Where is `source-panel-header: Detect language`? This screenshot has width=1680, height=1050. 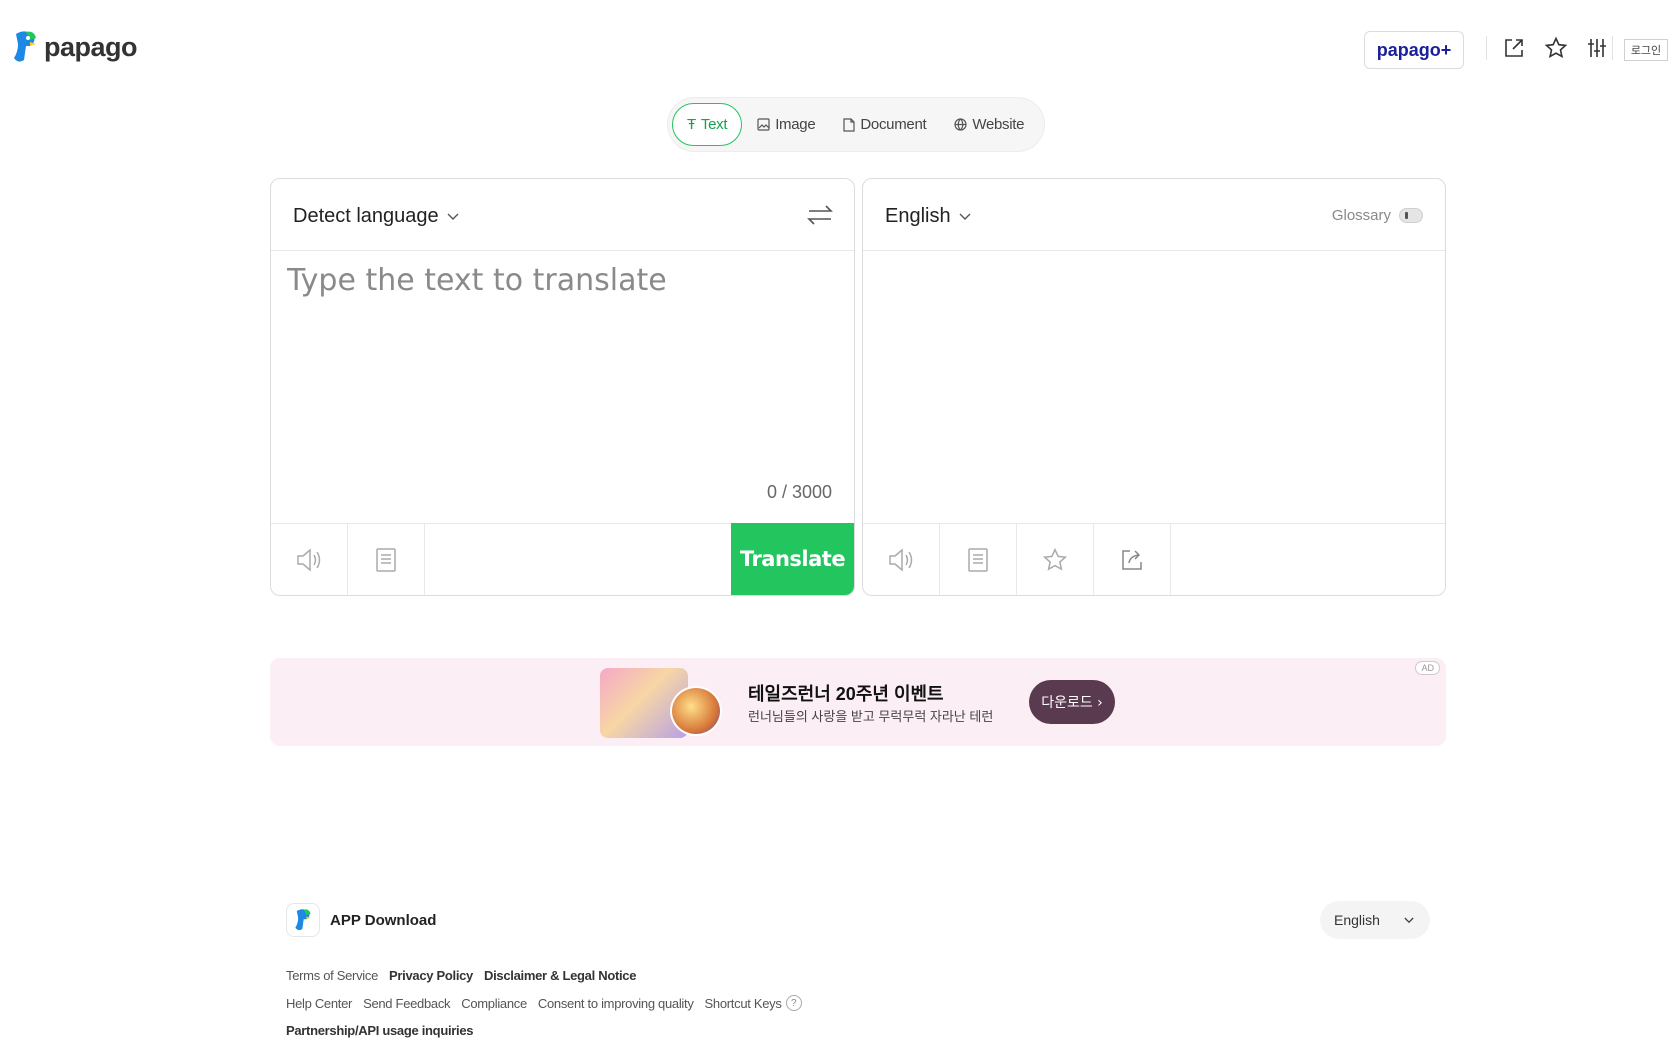
source-panel-header: Detect language is located at coordinates (562, 215).